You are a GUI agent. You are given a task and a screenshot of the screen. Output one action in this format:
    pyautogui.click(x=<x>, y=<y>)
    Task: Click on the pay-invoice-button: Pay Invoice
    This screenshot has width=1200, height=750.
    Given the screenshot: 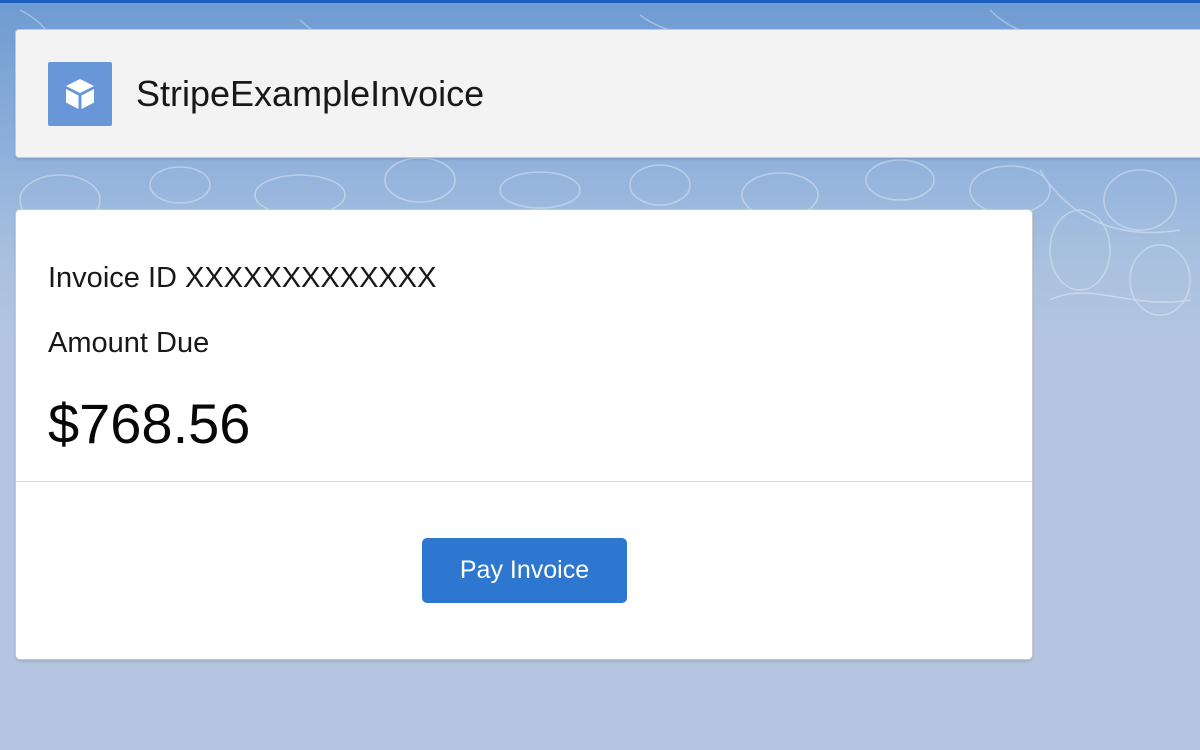 What is the action you would take?
    pyautogui.click(x=524, y=570)
    